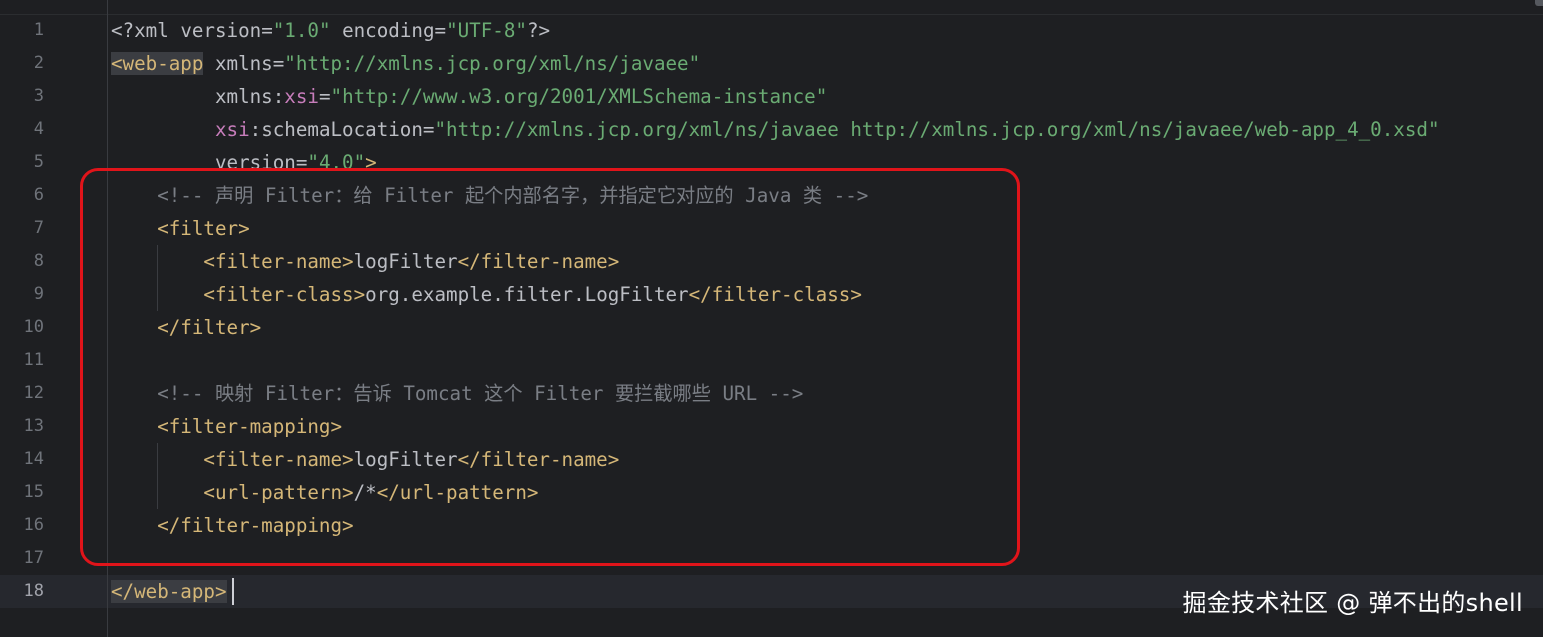  I want to click on line-number: 12, so click(22, 393).